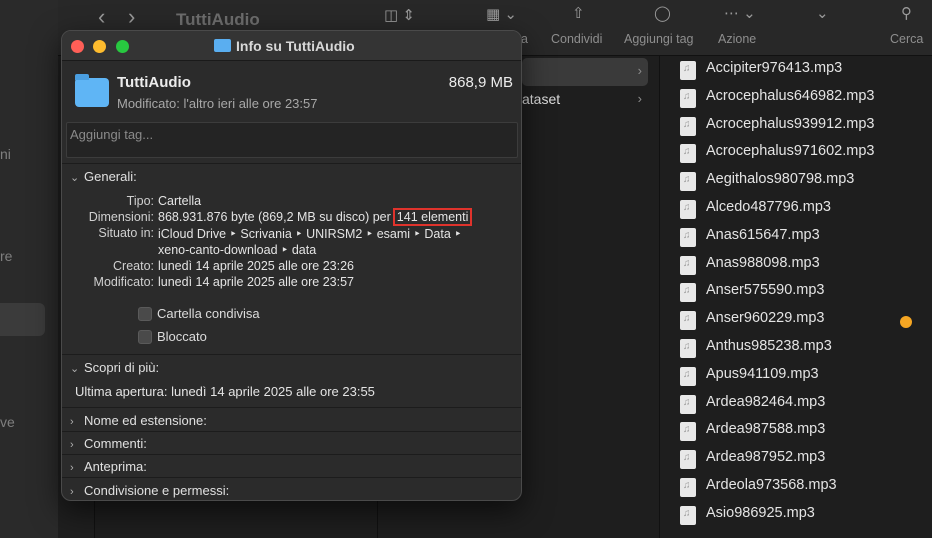 The width and height of the screenshot is (932, 538). Describe the element at coordinates (800, 431) in the screenshot. I see `file-row: Ardea987588.mp3` at that location.